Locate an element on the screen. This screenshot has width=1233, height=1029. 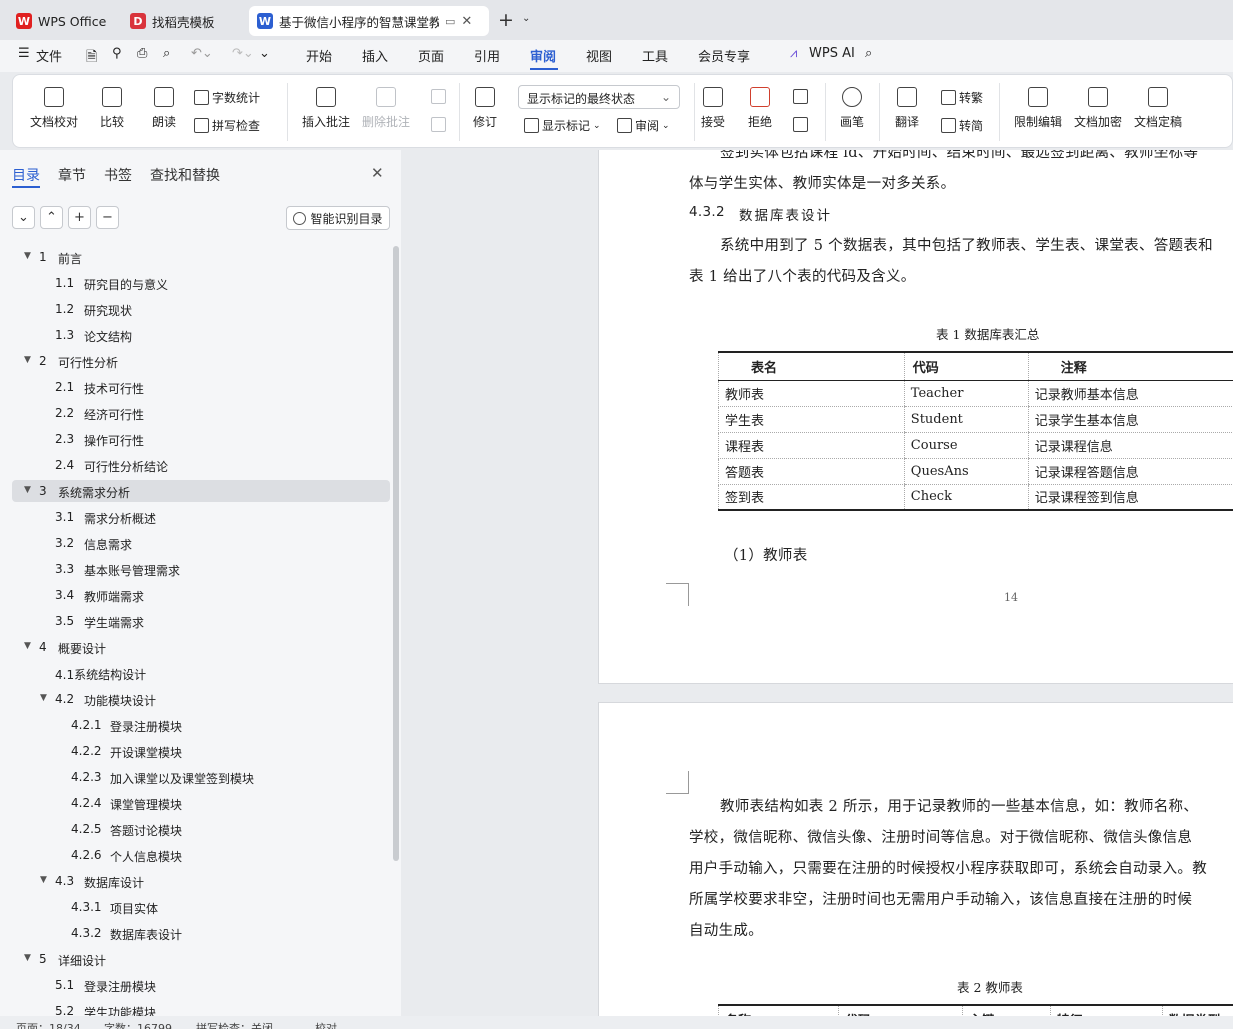
toc-item: 3.5 学生端需求 is located at coordinates (201, 621).